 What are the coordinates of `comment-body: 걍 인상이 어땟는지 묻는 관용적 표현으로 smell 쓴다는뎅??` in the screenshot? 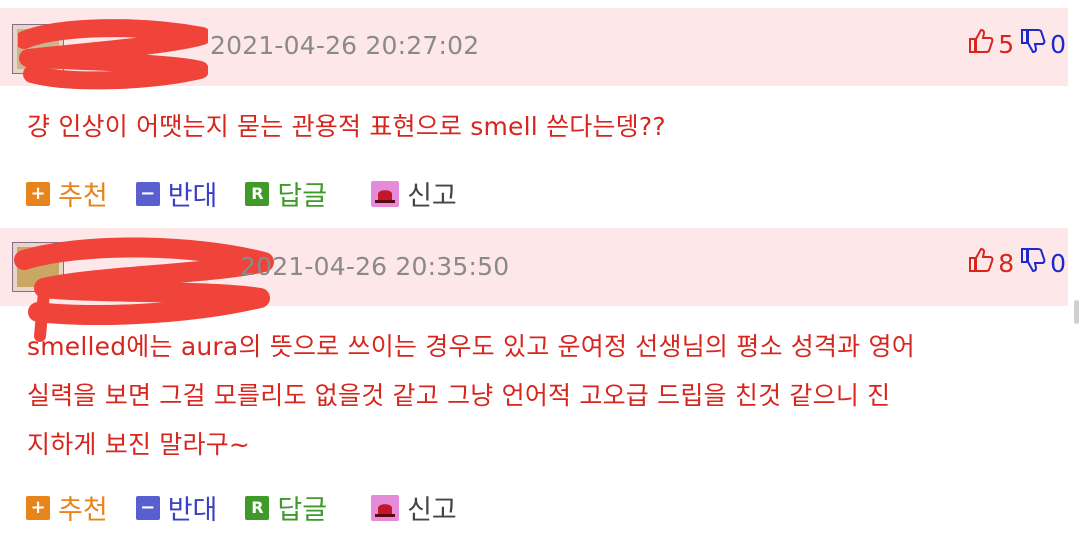 It's located at (542, 126).